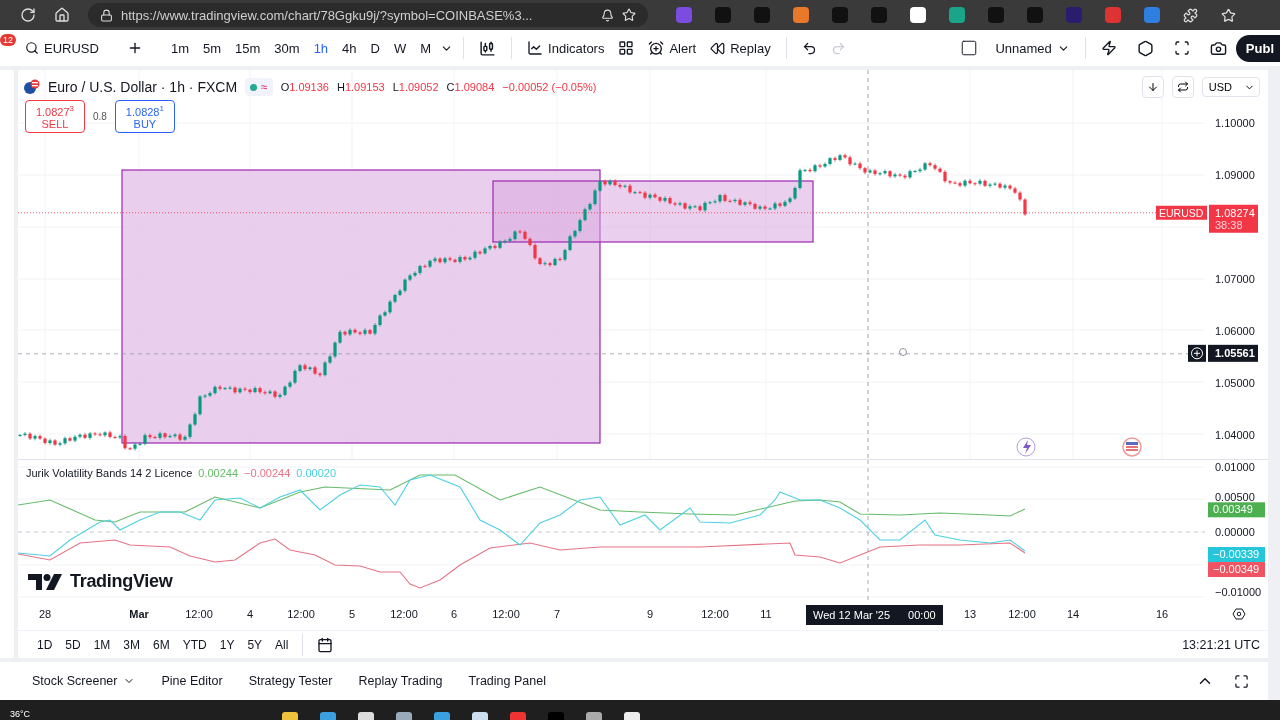 The height and width of the screenshot is (720, 1280). I want to click on ohlc-value: L1.09052, so click(415, 87).